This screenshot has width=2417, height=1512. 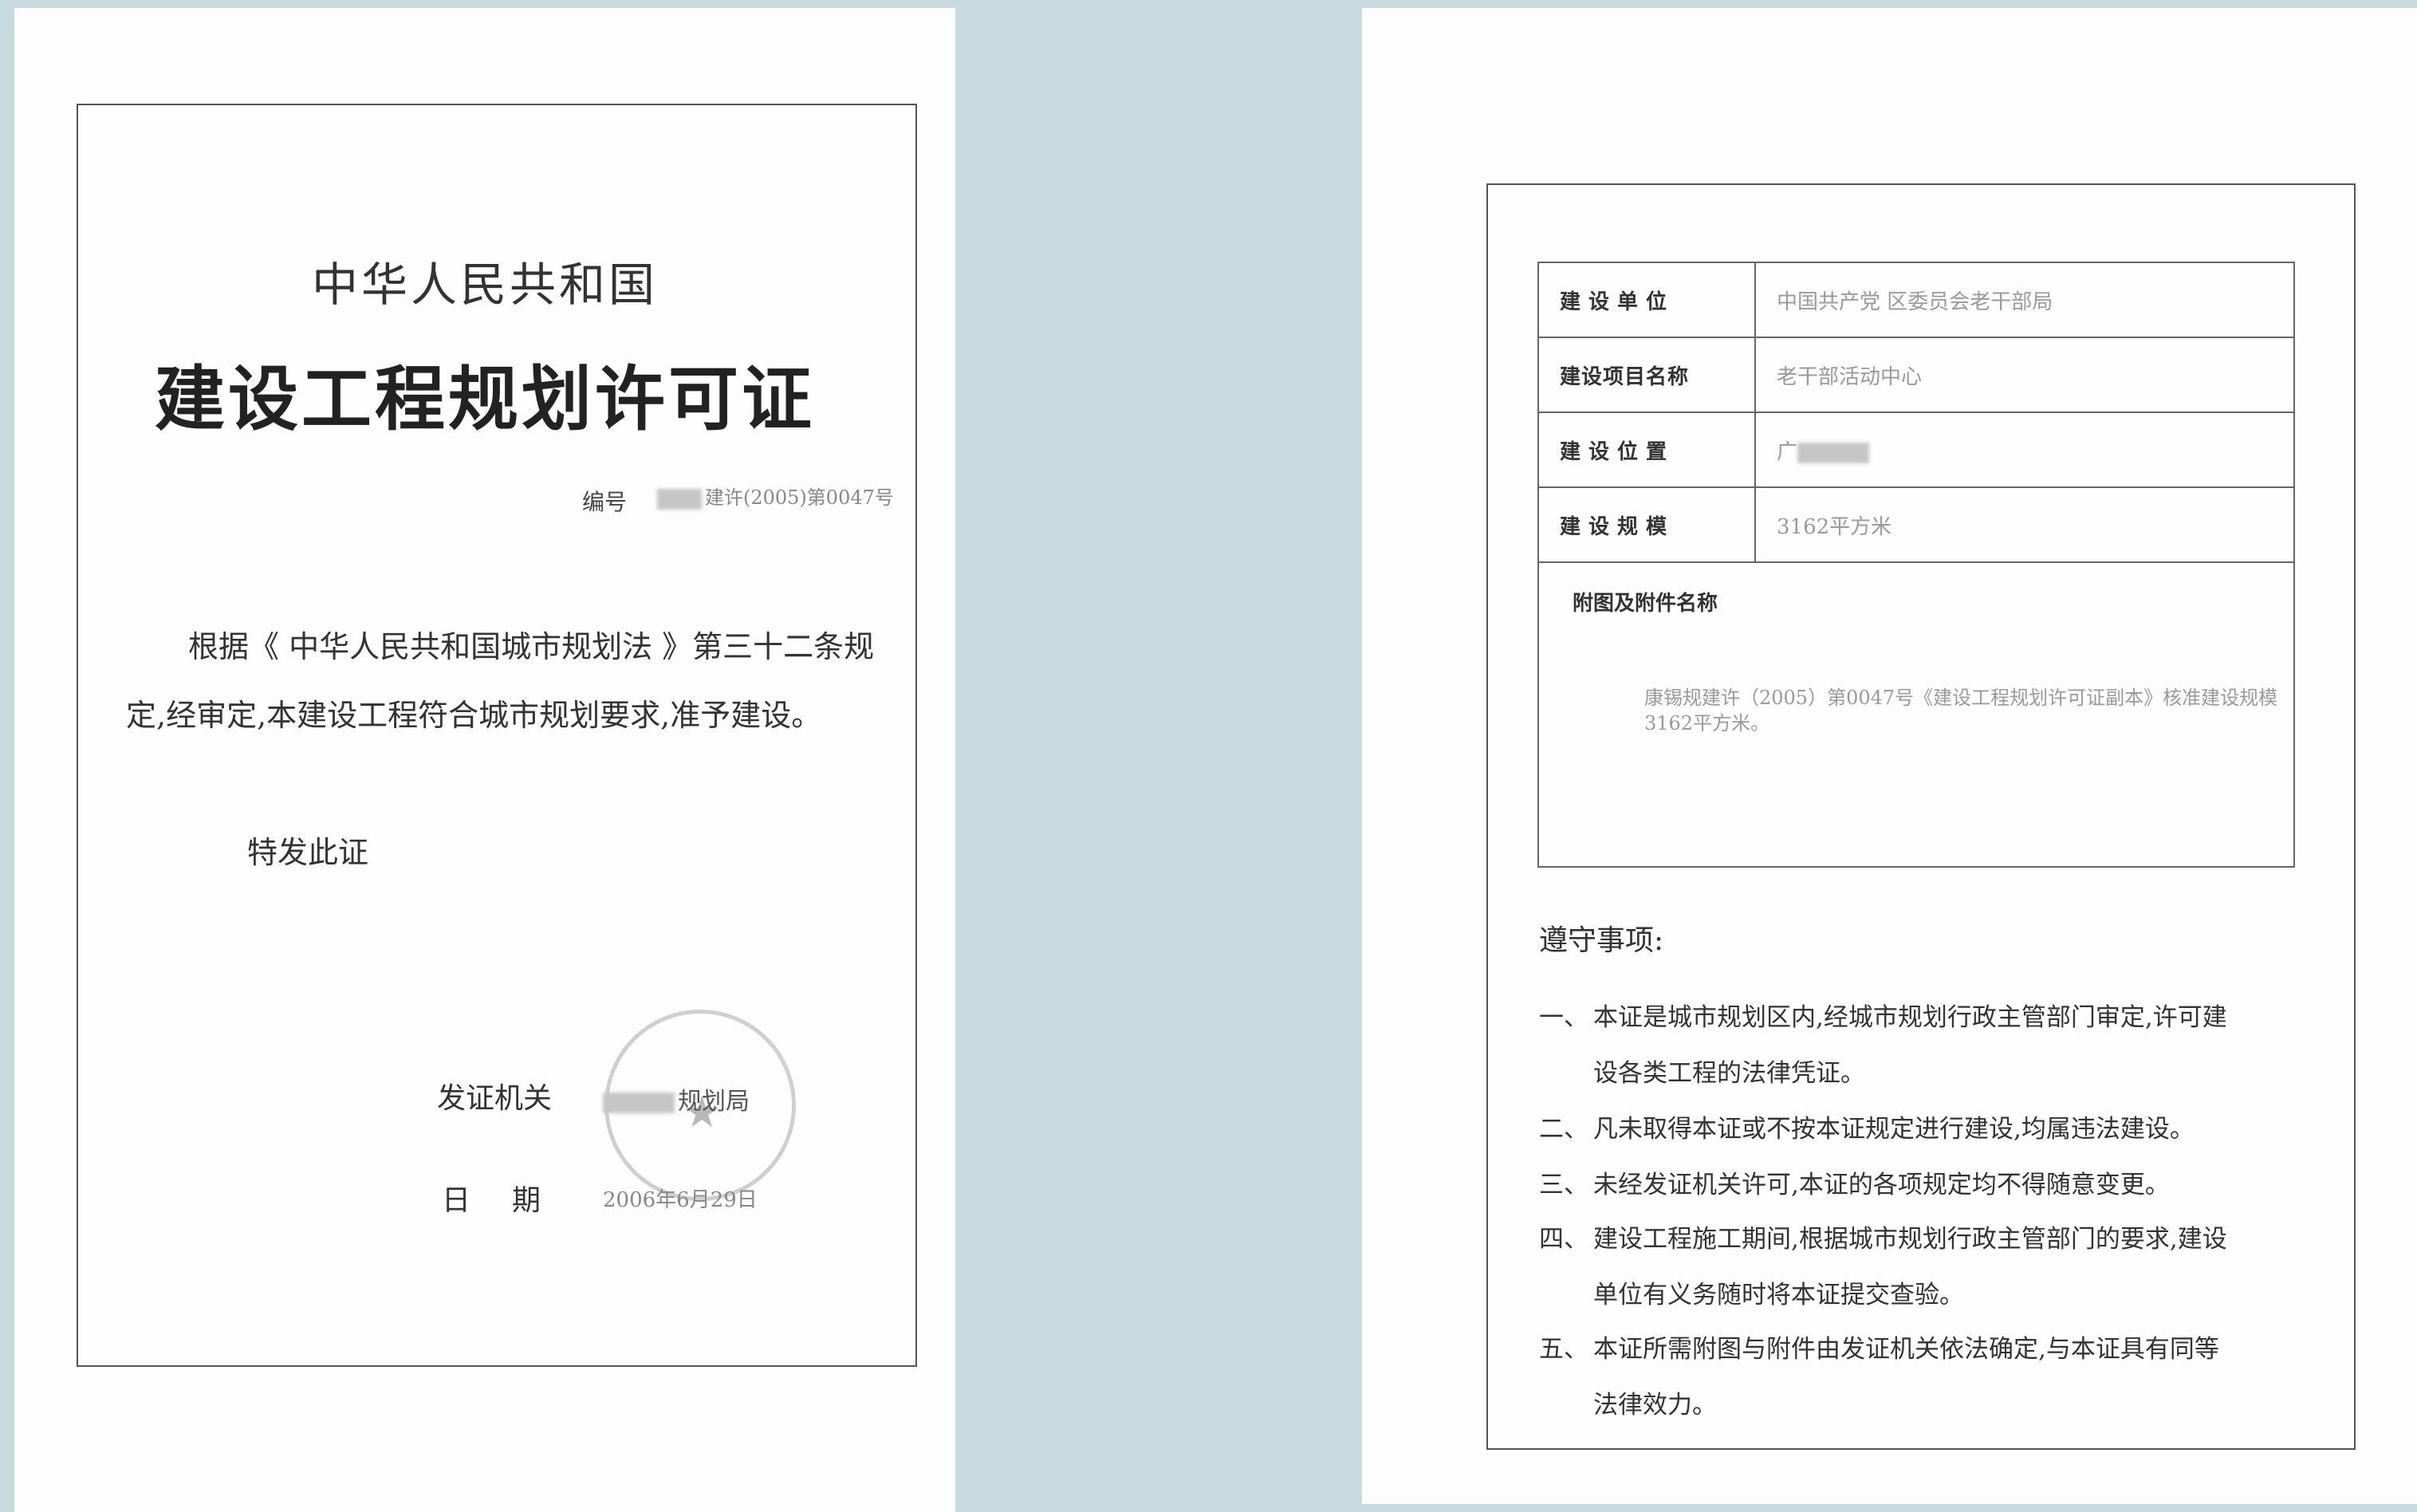 I want to click on issuance-statement: 特发此证, so click(x=308, y=852).